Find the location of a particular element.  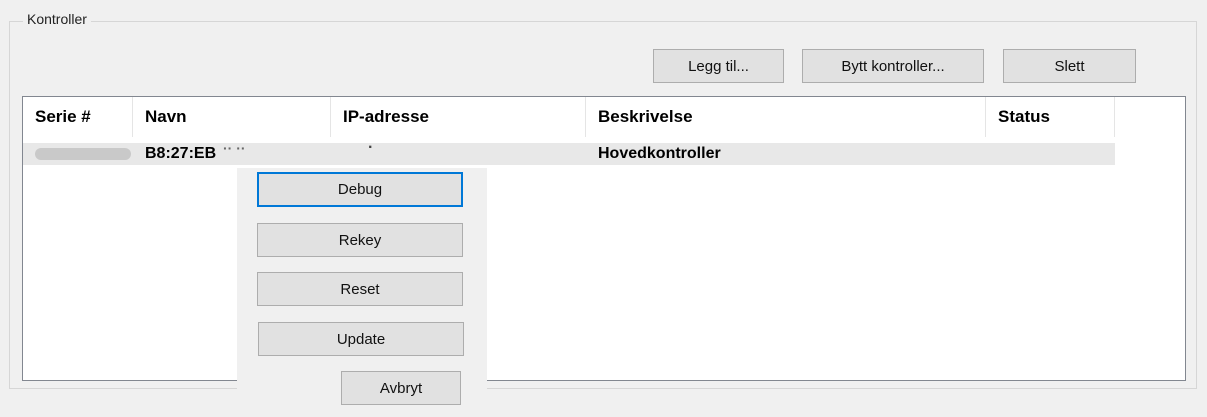

cancel-button: Avbryt is located at coordinates (401, 388).